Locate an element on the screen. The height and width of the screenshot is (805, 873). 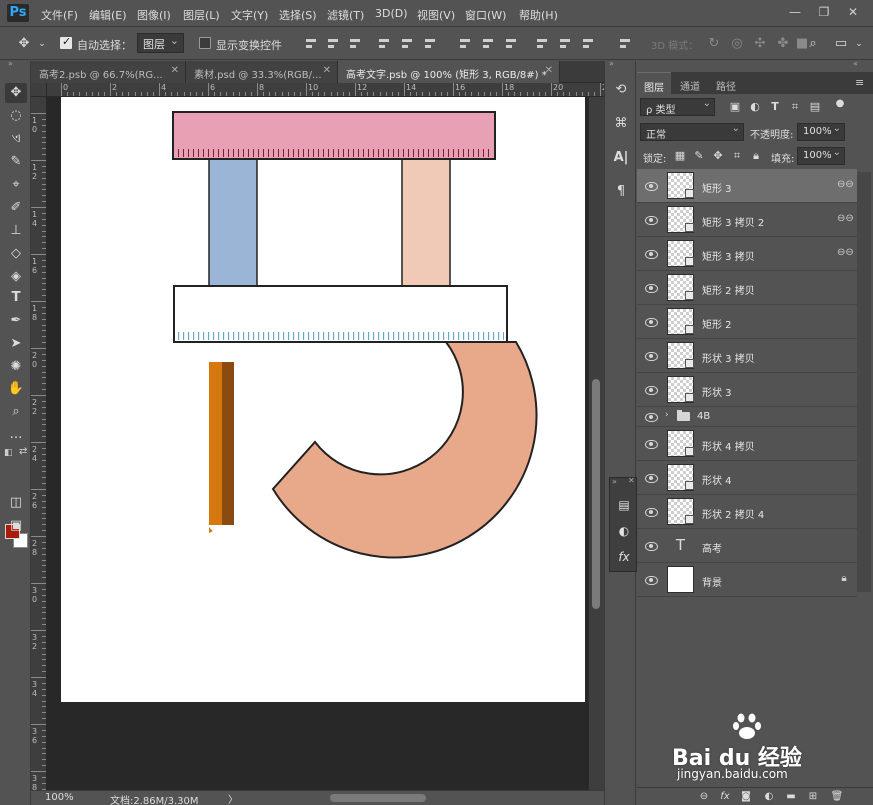
fill-input: 100% is located at coordinates (821, 156).